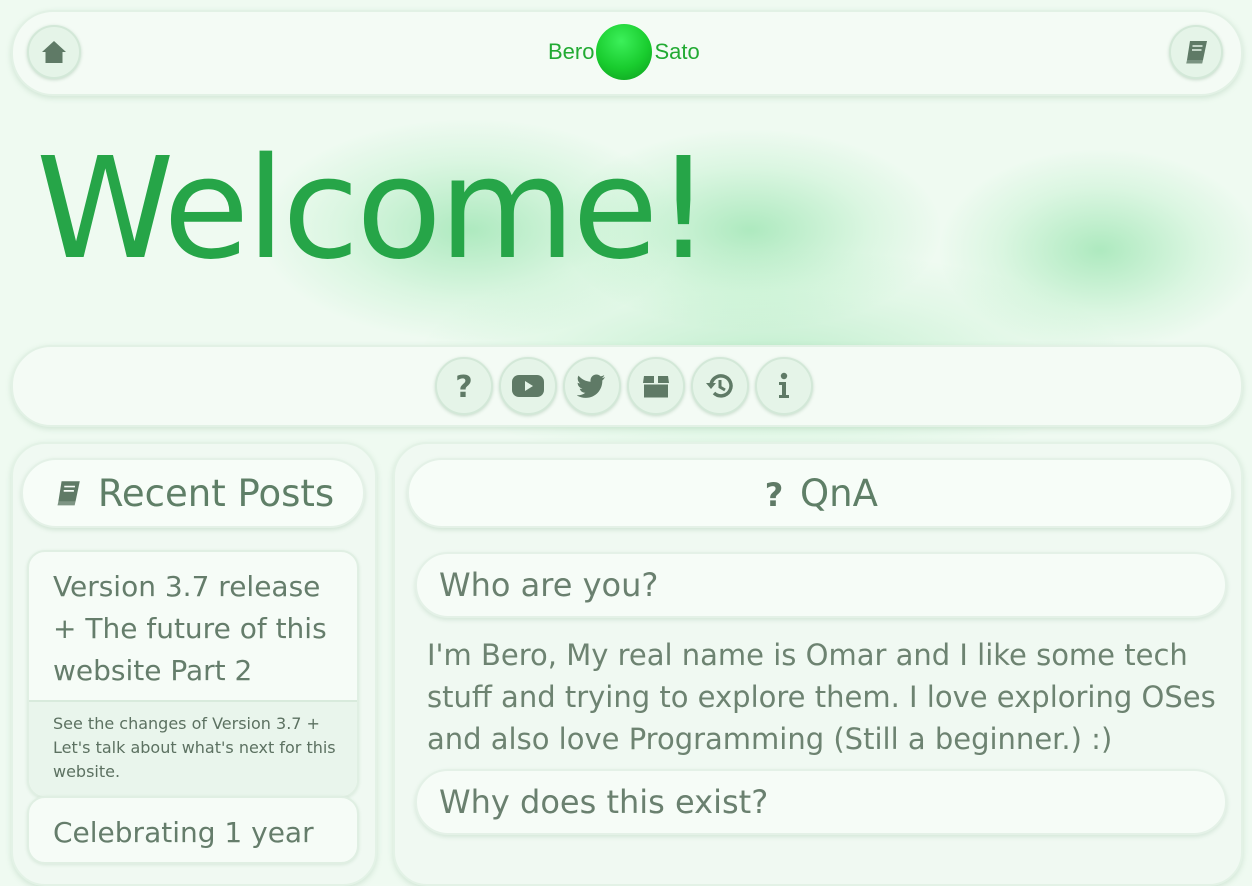 The height and width of the screenshot is (886, 1252). Describe the element at coordinates (183, 832) in the screenshot. I see `post-title: Celebrating 1 year` at that location.